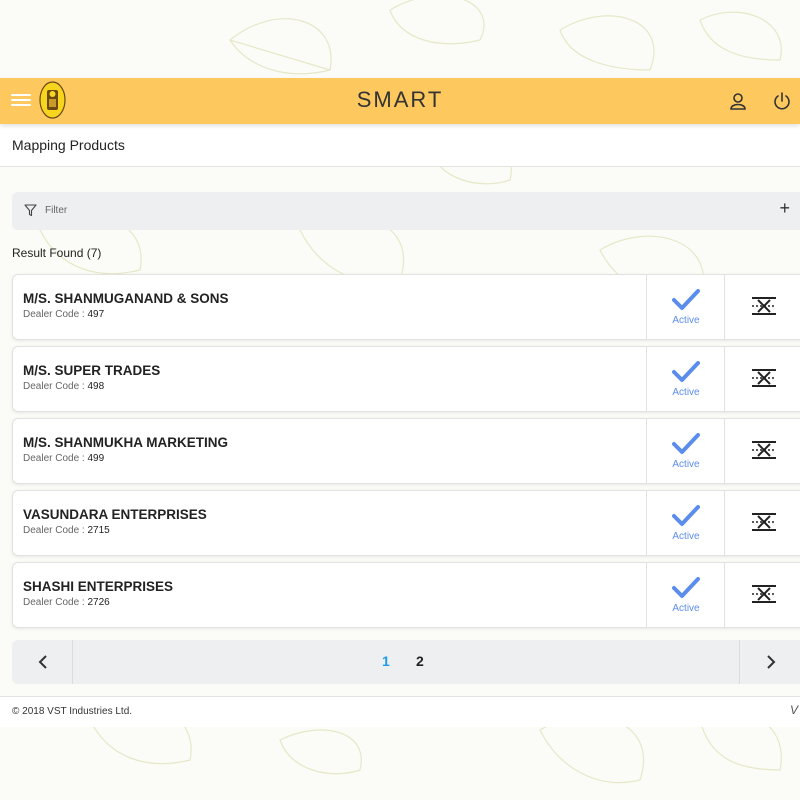  Describe the element at coordinates (98, 586) in the screenshot. I see `dealer-name: SHASHI ENTERPRISES` at that location.